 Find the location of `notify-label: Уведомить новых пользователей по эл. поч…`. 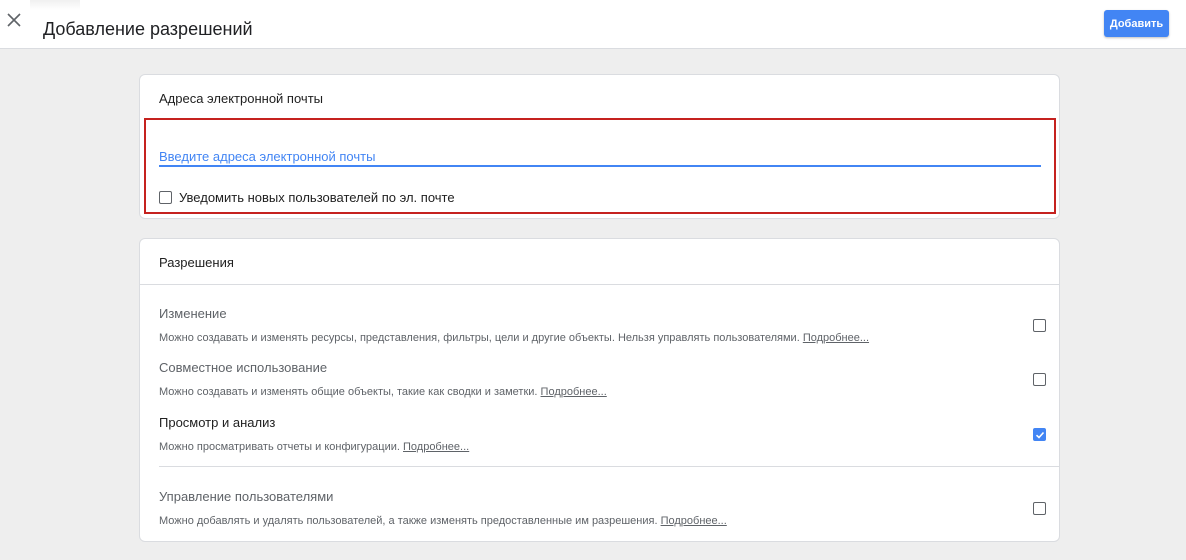

notify-label: Уведомить новых пользователей по эл. поч… is located at coordinates (317, 197).